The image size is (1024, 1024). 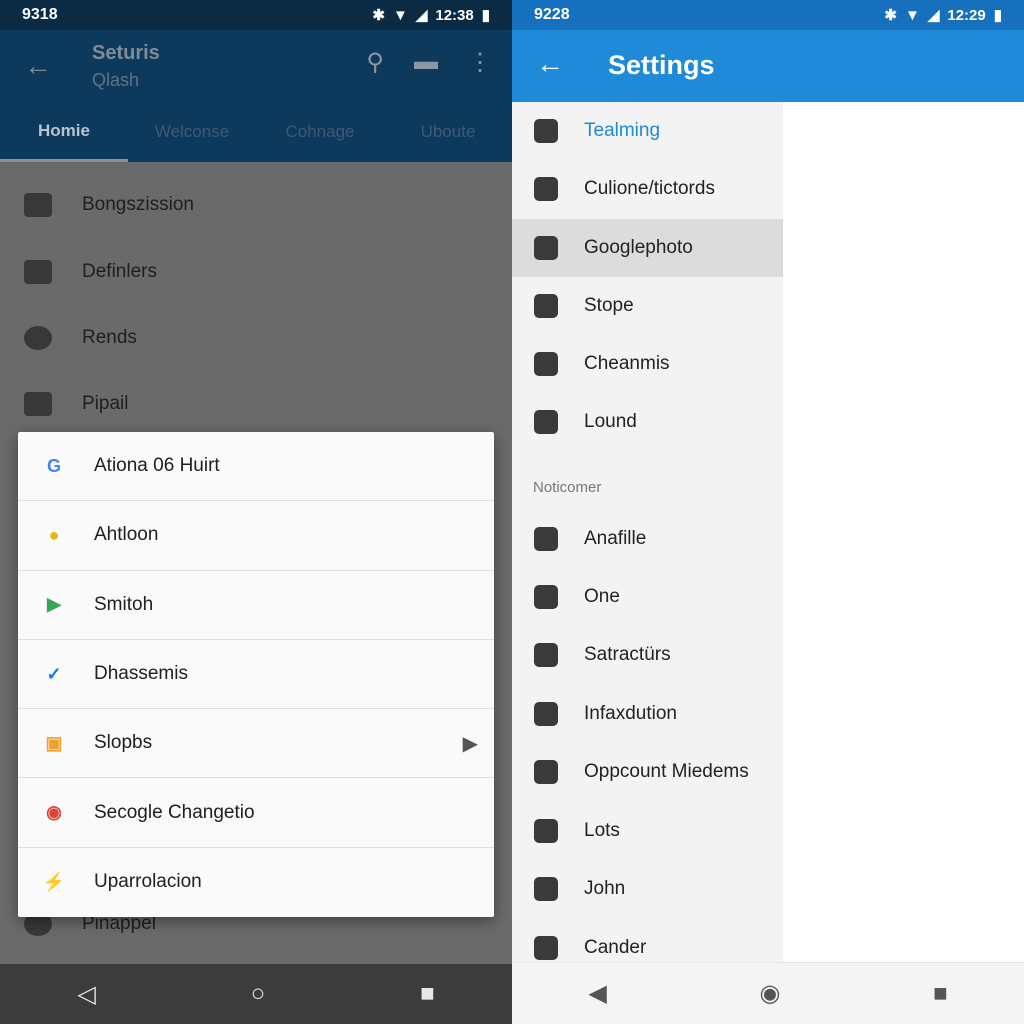 What do you see at coordinates (119, 271) in the screenshot?
I see `list-item-label: Definlers` at bounding box center [119, 271].